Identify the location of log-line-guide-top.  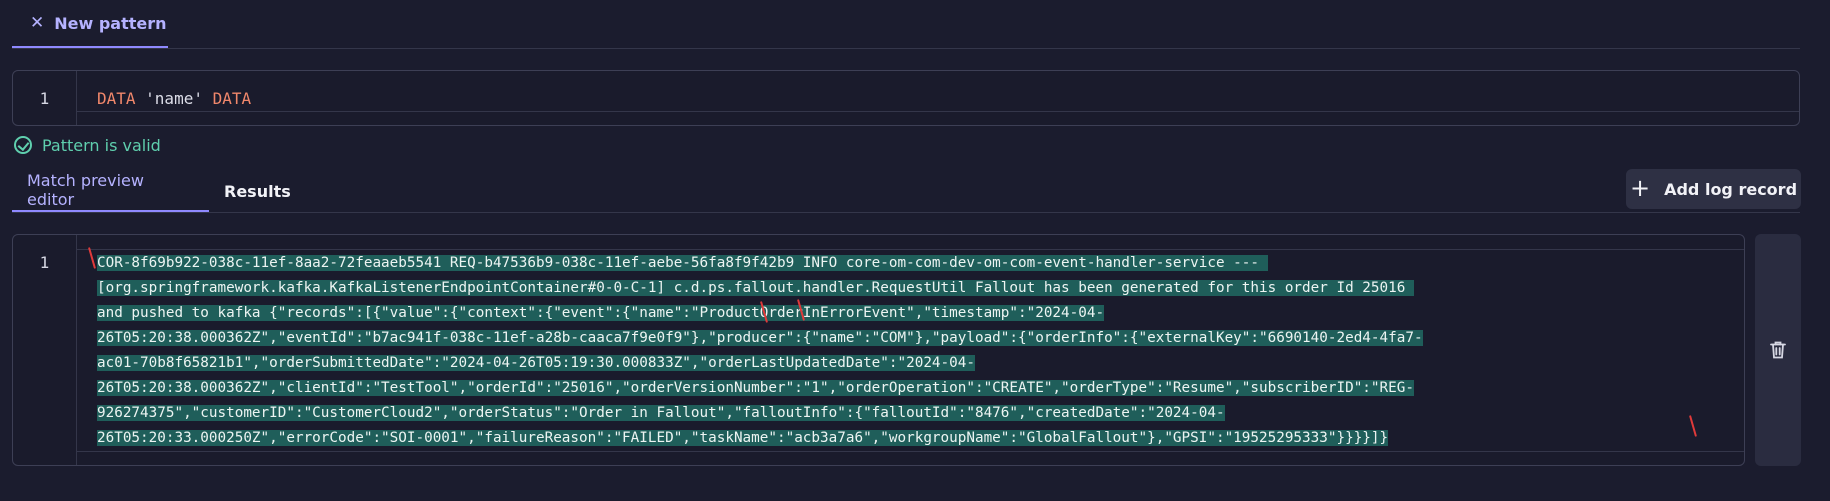
(910, 249).